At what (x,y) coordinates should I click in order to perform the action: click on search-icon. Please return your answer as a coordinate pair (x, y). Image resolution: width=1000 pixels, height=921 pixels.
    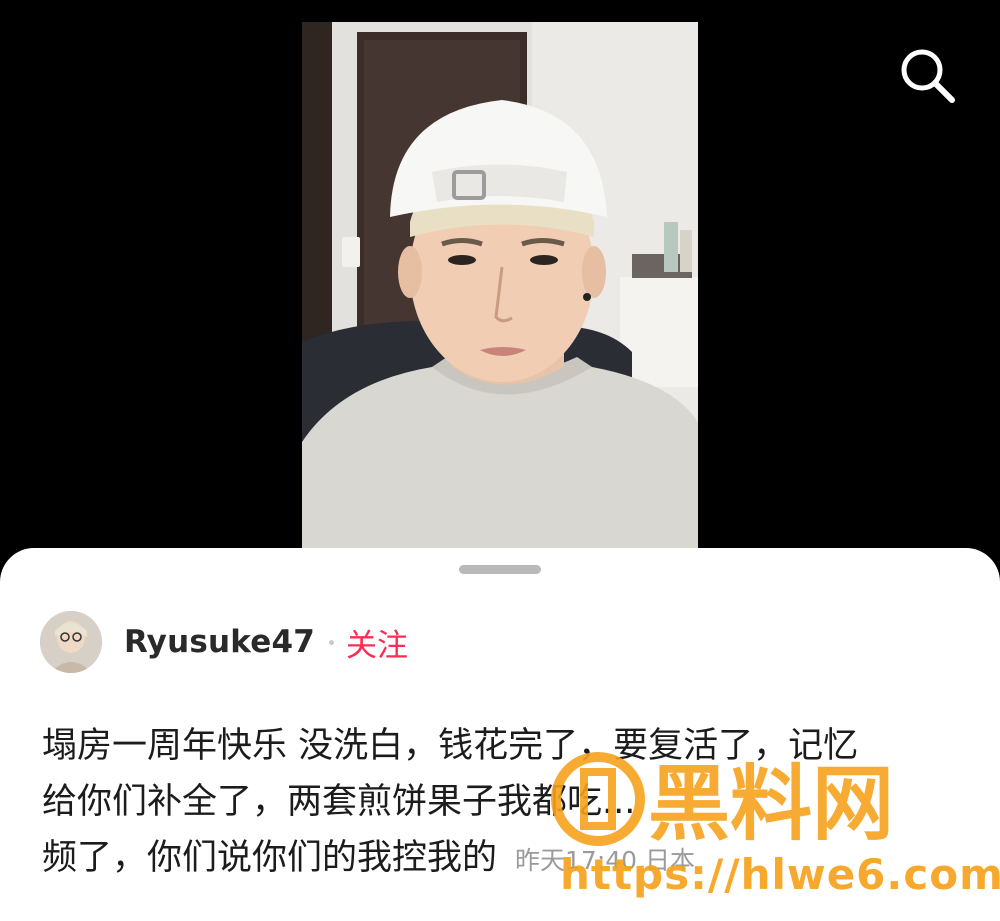
    Looking at the image, I should click on (928, 76).